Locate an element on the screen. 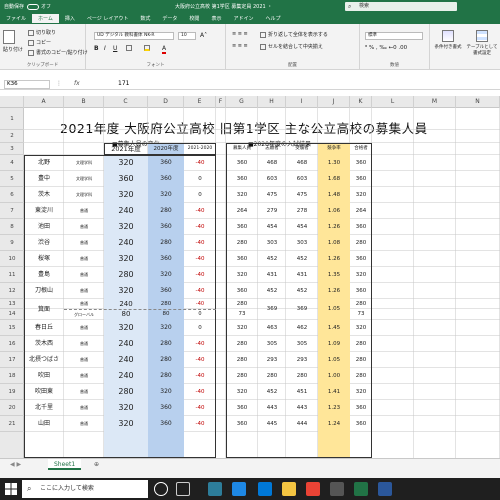  school-name: 北摂つばさ is located at coordinates (44, 360).